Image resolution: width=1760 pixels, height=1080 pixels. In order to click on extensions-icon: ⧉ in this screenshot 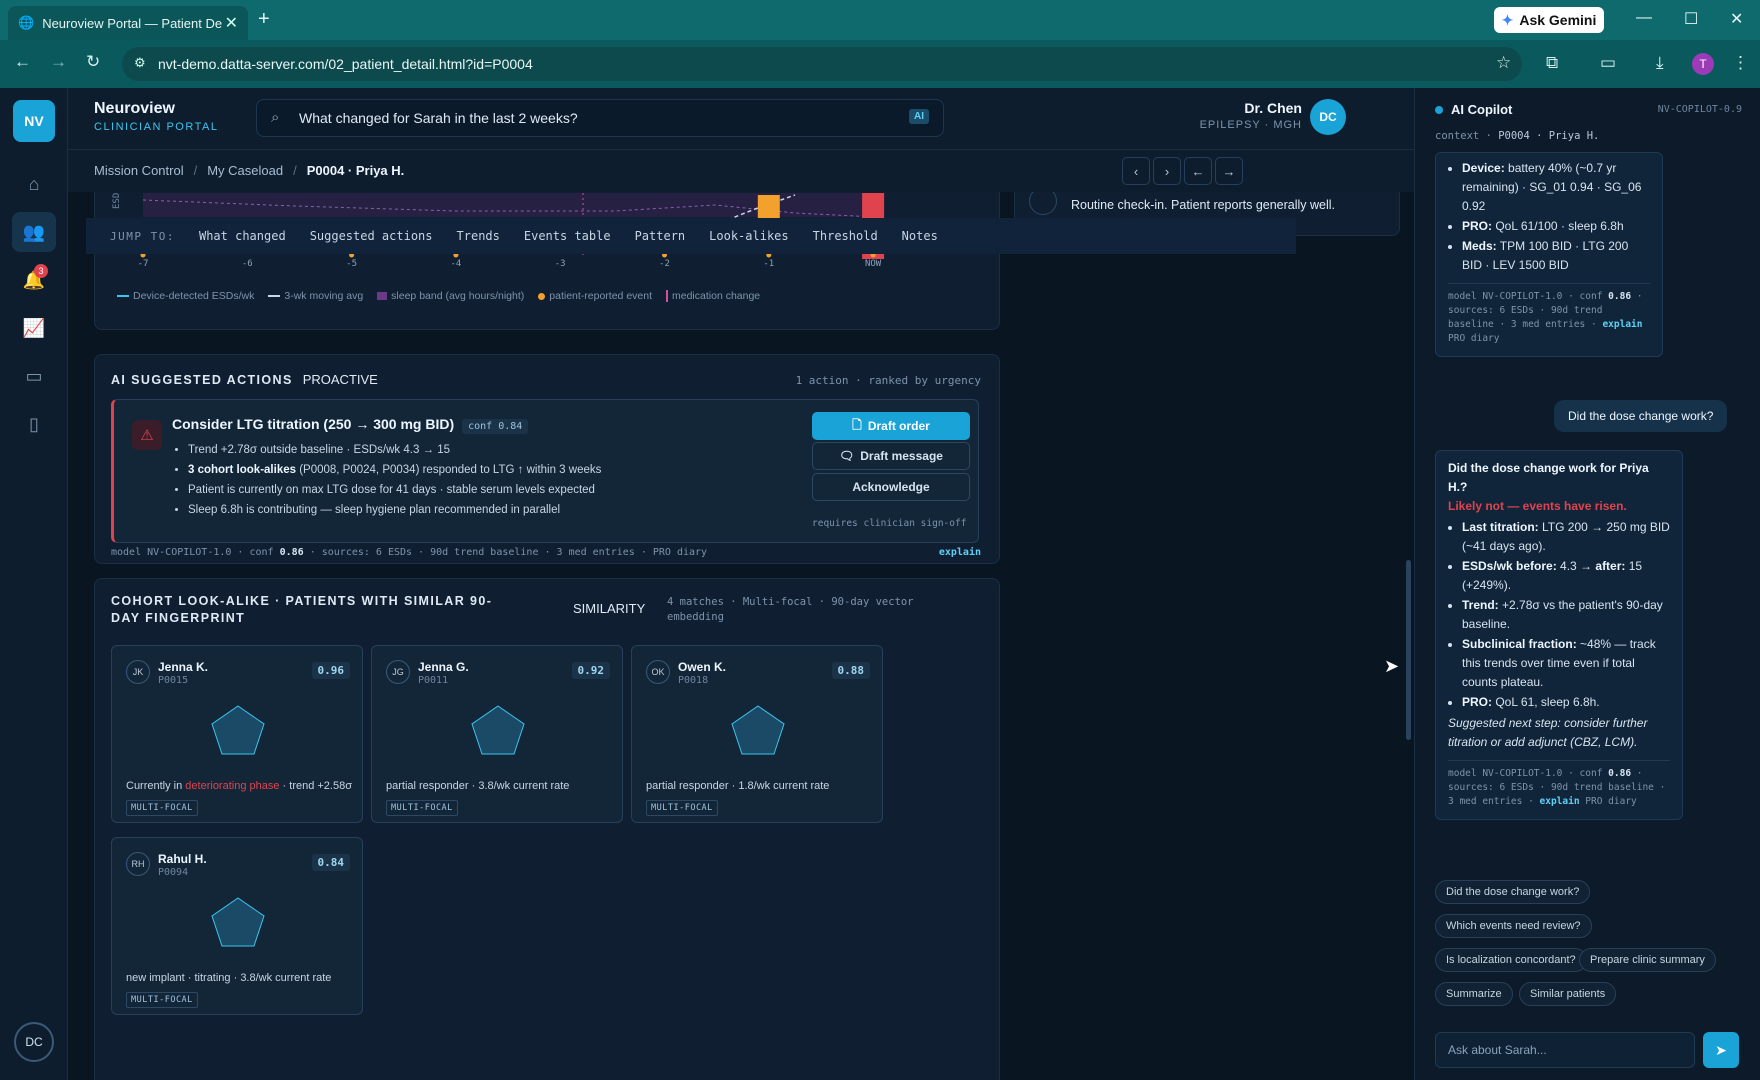, I will do `click(1552, 63)`.